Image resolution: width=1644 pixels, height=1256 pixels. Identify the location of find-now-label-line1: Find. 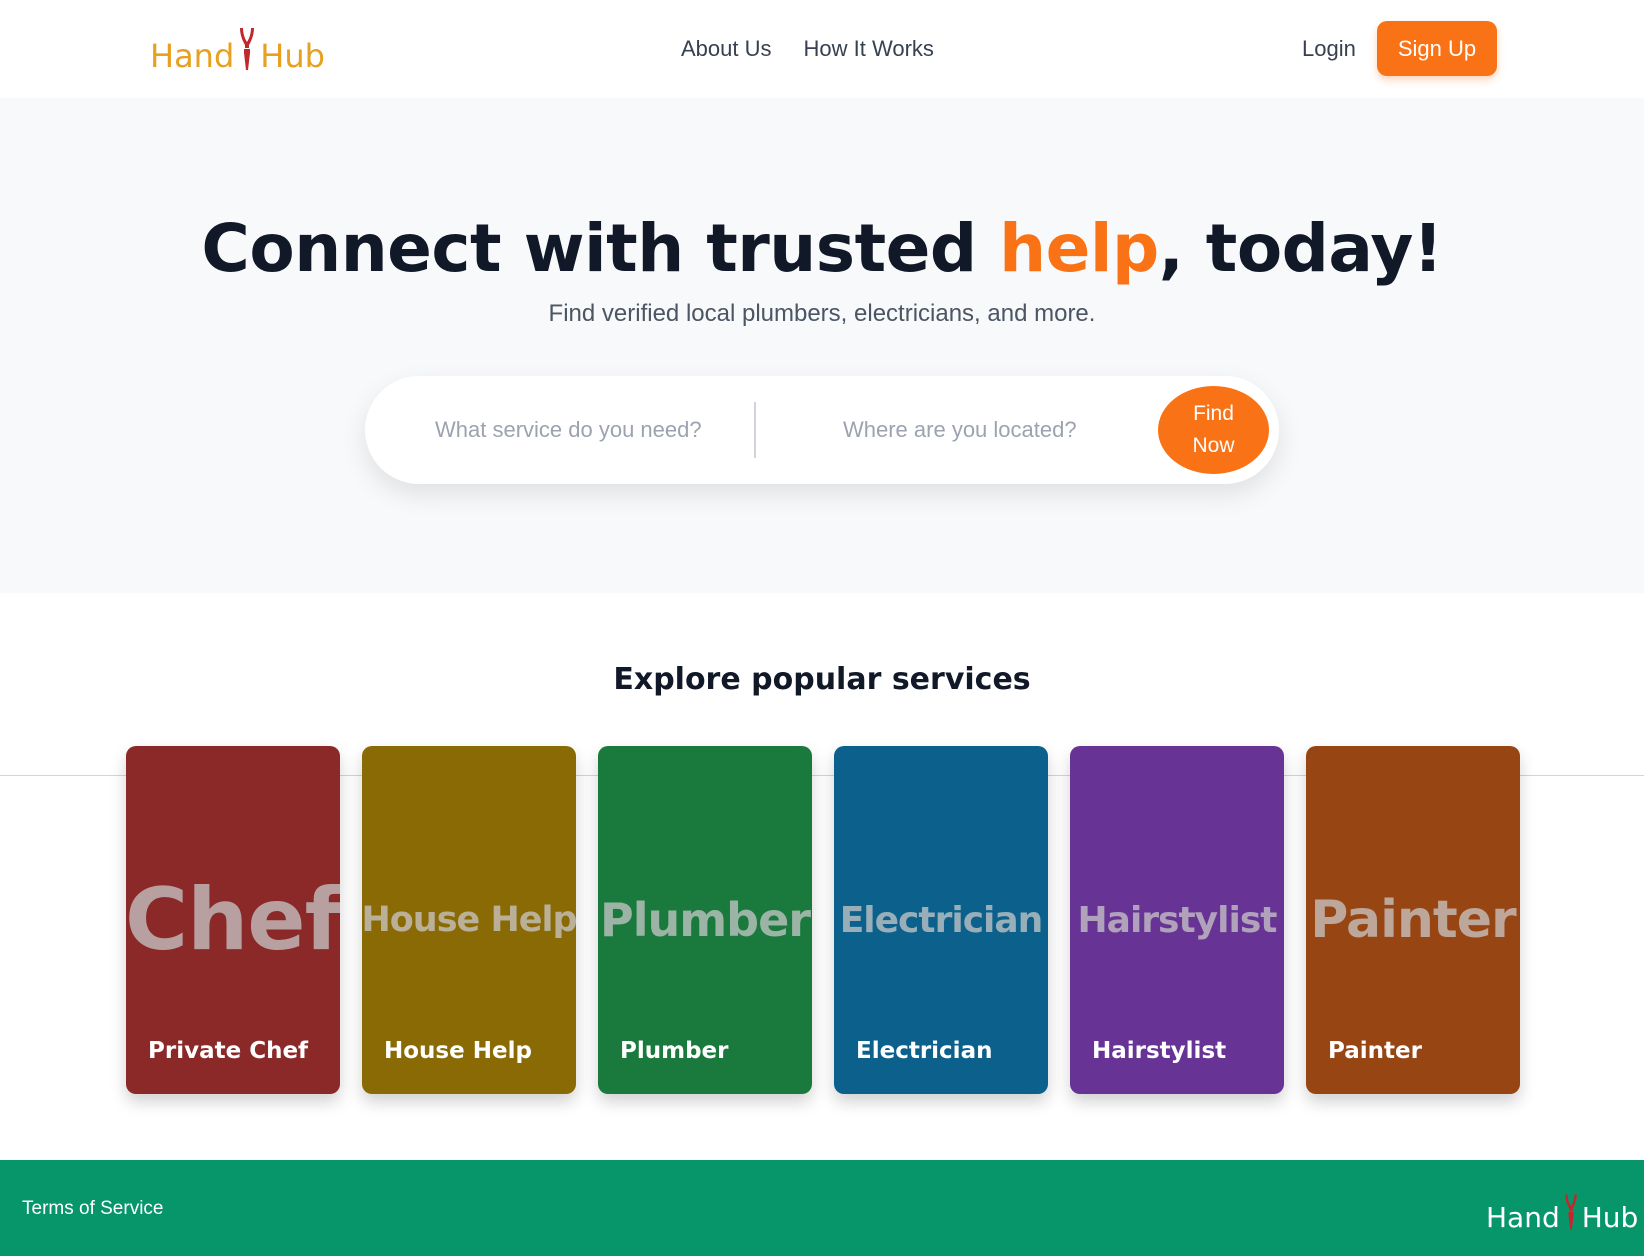
(1213, 413).